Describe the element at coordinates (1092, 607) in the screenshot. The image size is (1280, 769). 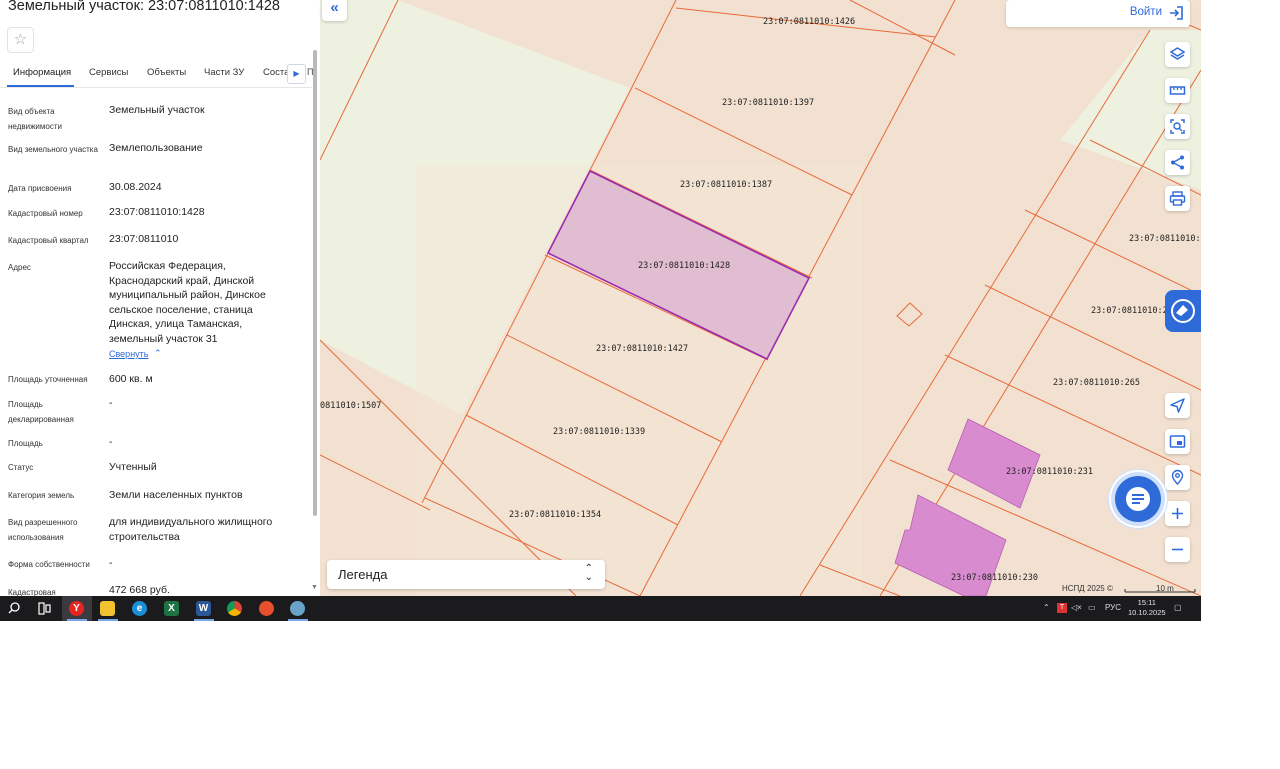
I see `network-icon: ▭` at that location.